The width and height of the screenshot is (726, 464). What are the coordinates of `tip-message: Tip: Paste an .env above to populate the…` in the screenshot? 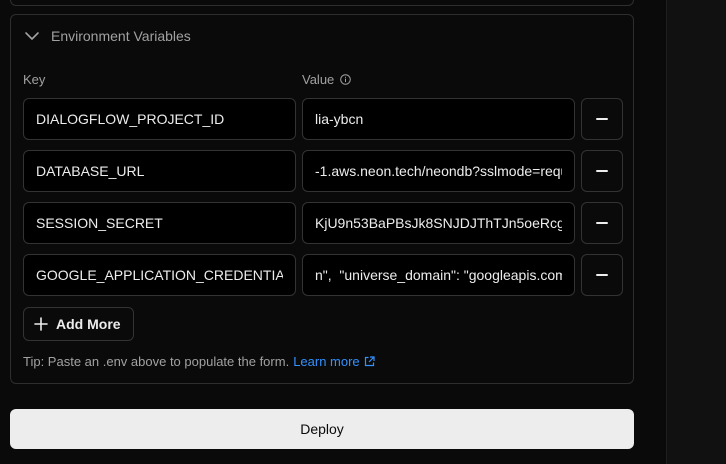 It's located at (156, 361).